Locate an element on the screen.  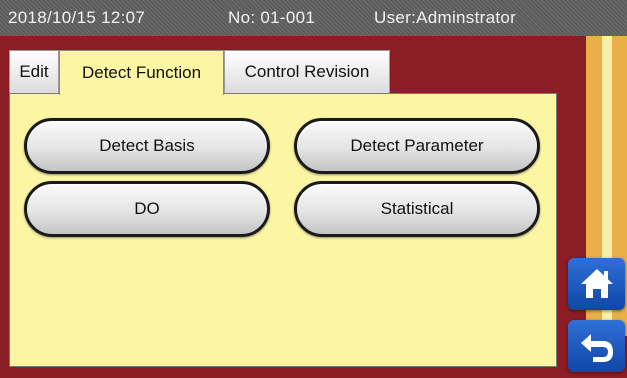
tab-control-revision: Control Revision is located at coordinates (307, 71).